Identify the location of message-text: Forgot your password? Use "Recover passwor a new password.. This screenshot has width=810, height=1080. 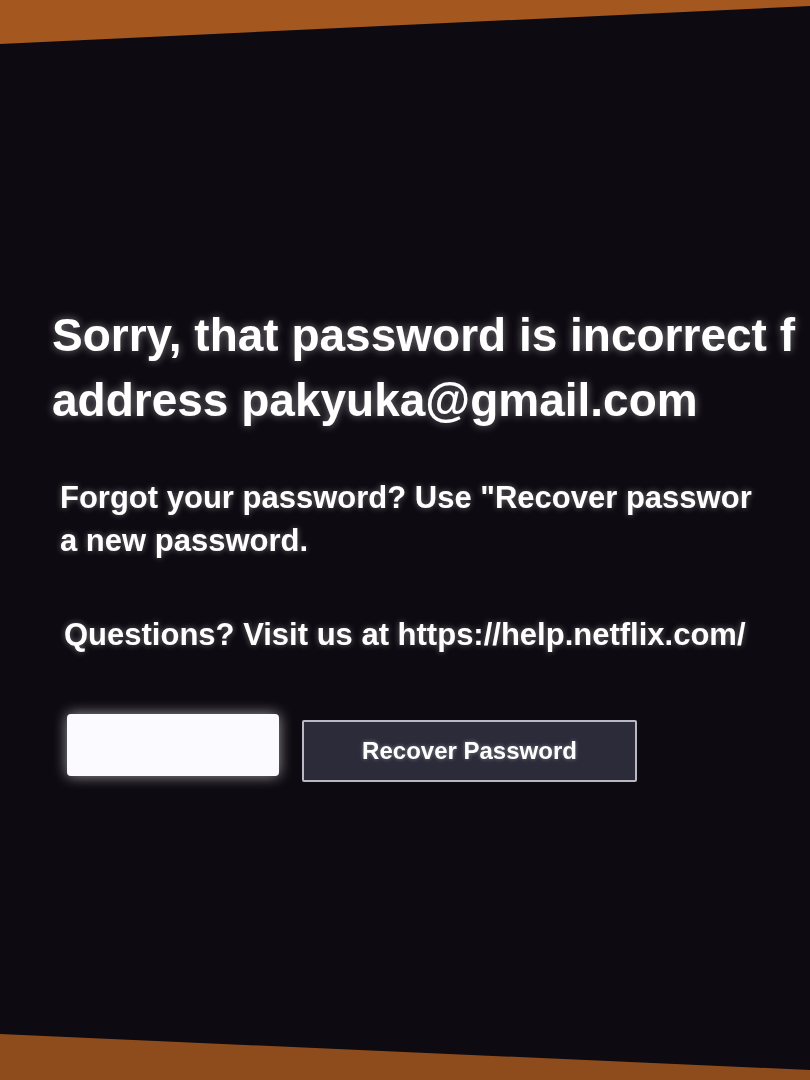
(406, 519).